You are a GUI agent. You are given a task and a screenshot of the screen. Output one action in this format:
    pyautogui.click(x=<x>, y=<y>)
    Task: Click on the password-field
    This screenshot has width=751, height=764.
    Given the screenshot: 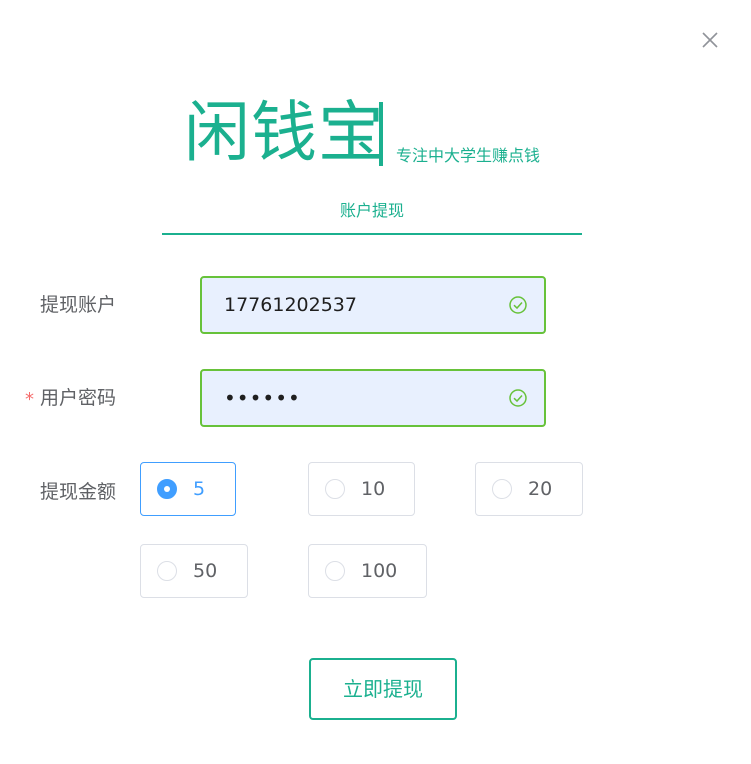 What is the action you would take?
    pyautogui.click(x=373, y=398)
    